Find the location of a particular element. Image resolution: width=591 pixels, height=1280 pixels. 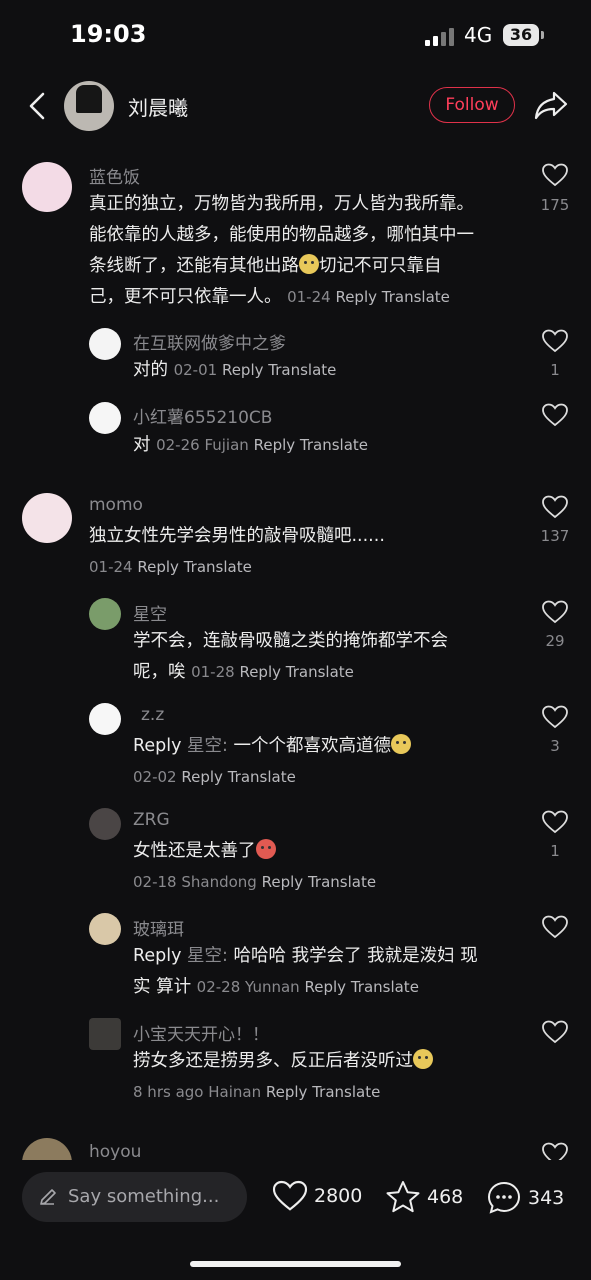

comment-author: 玻璃珥 is located at coordinates (158, 927).